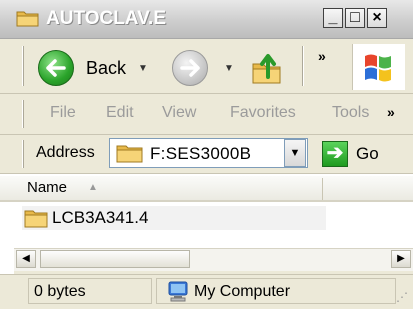  Describe the element at coordinates (229, 68) in the screenshot. I see `forward-dropdown-icon: ▼` at that location.